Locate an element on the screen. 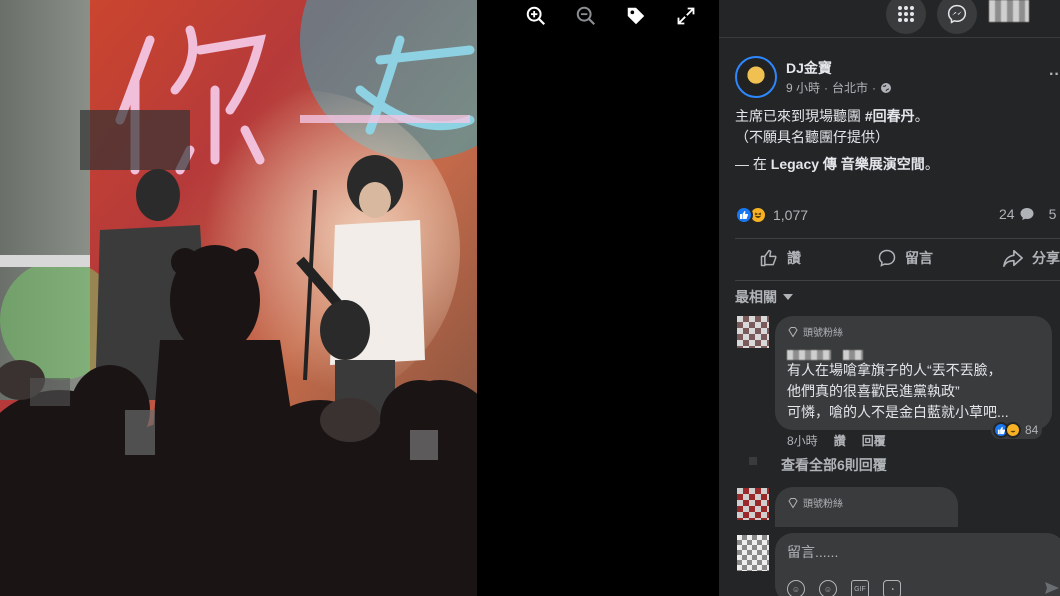 Image resolution: width=1060 pixels, height=596 pixels. comment-count-icon is located at coordinates (1027, 214).